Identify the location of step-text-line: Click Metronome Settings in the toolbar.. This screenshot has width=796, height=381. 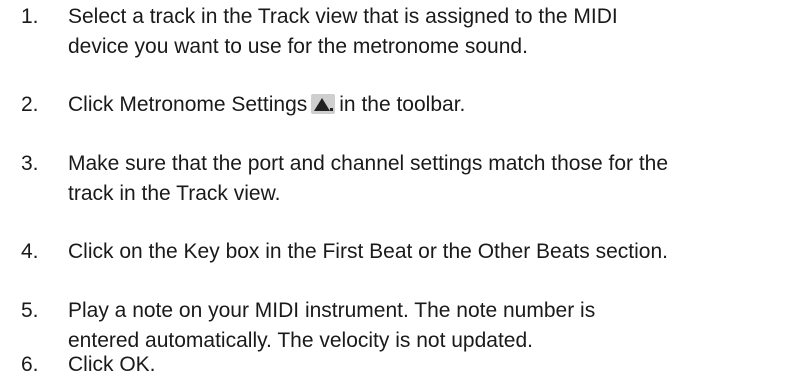
(430, 105).